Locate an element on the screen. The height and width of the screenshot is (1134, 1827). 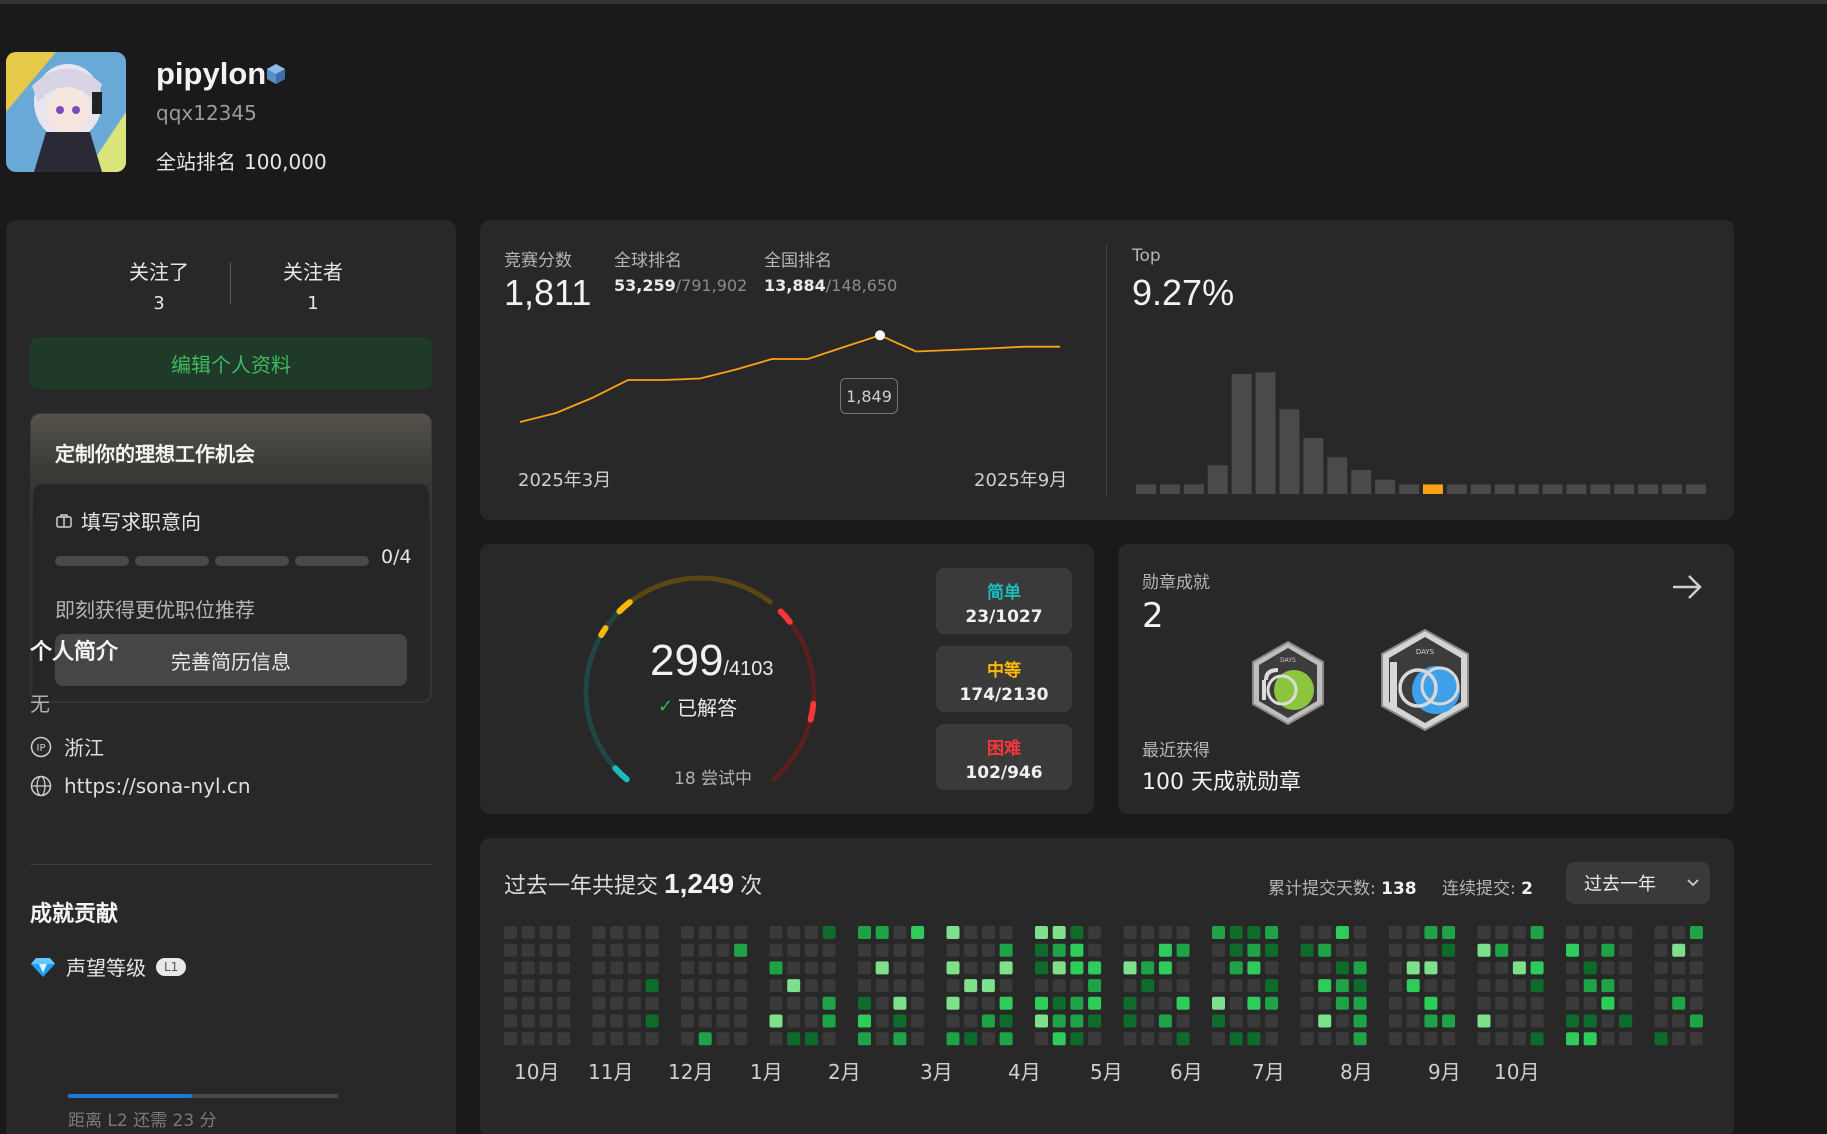
chevron-down-icon is located at coordinates (1693, 883).